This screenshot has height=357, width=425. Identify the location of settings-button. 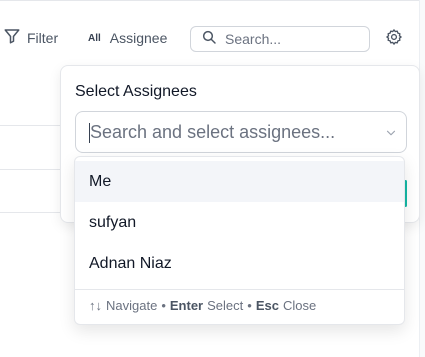
(394, 39).